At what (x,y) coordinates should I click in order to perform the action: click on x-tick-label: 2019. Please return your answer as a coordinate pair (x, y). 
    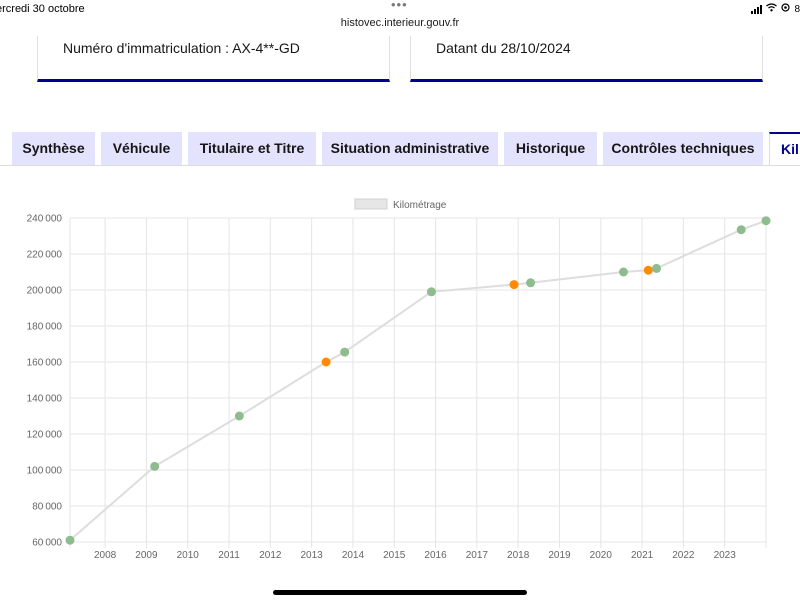
    Looking at the image, I should click on (559, 555).